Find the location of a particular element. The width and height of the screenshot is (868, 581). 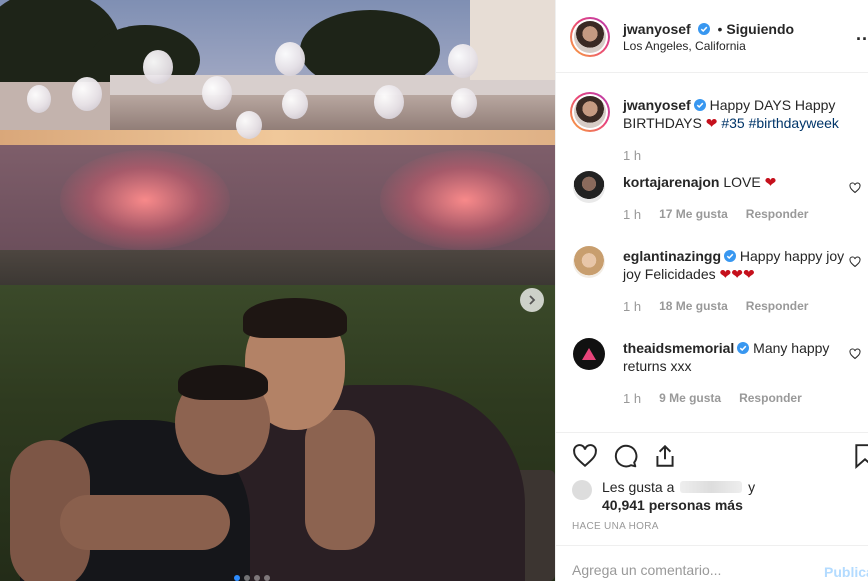

likes-summary: Les gusta a y 40,941 personas más is located at coordinates (717, 496).